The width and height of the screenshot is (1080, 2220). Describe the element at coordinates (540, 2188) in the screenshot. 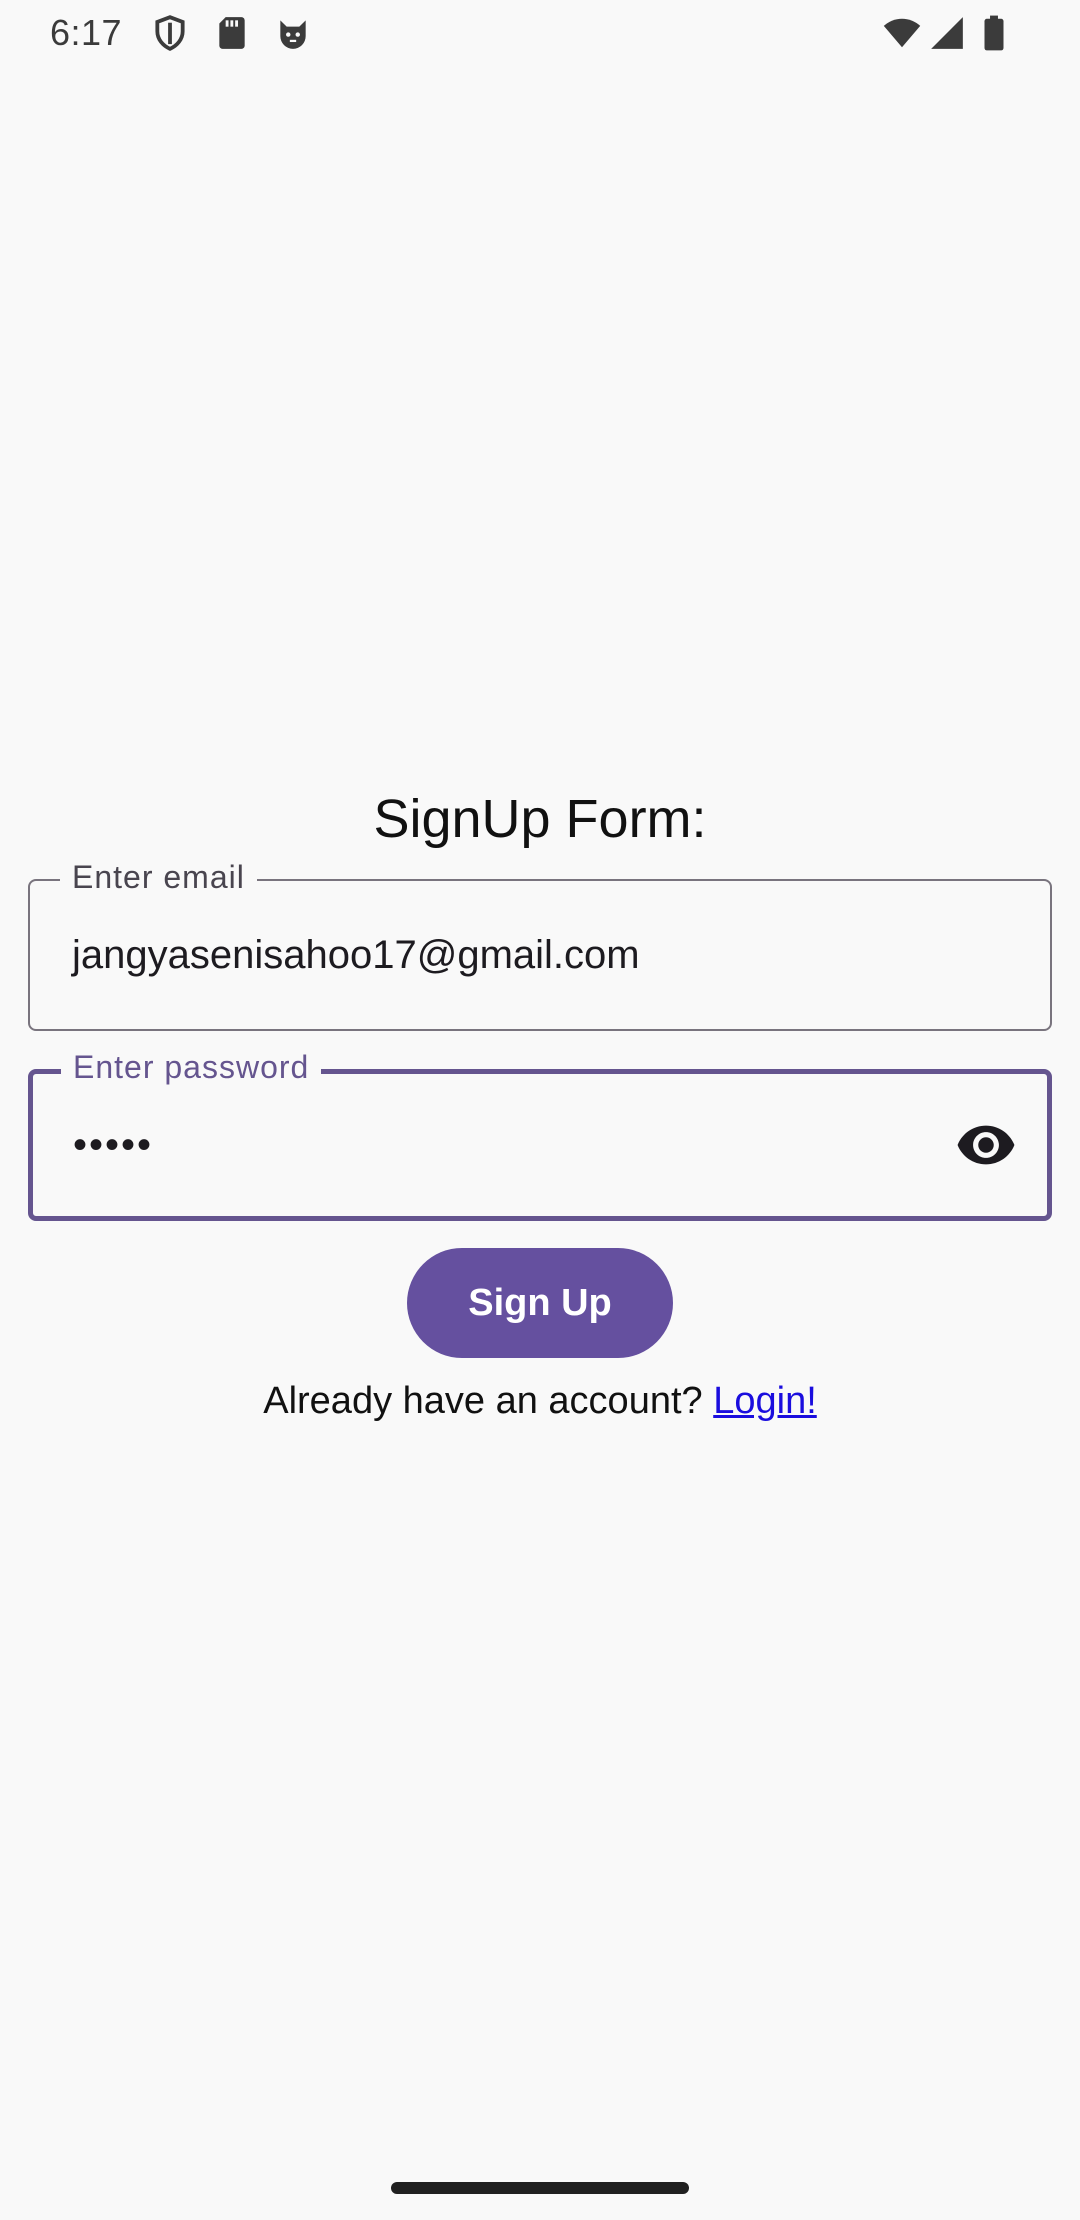

I see `gesture-nav-handle` at that location.